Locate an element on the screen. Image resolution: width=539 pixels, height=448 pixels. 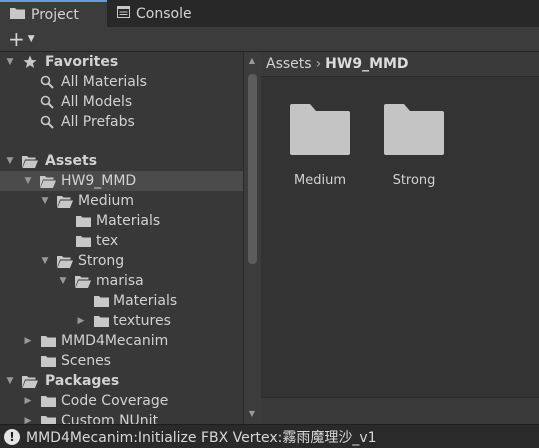
tree-label: Assets is located at coordinates (71, 161).